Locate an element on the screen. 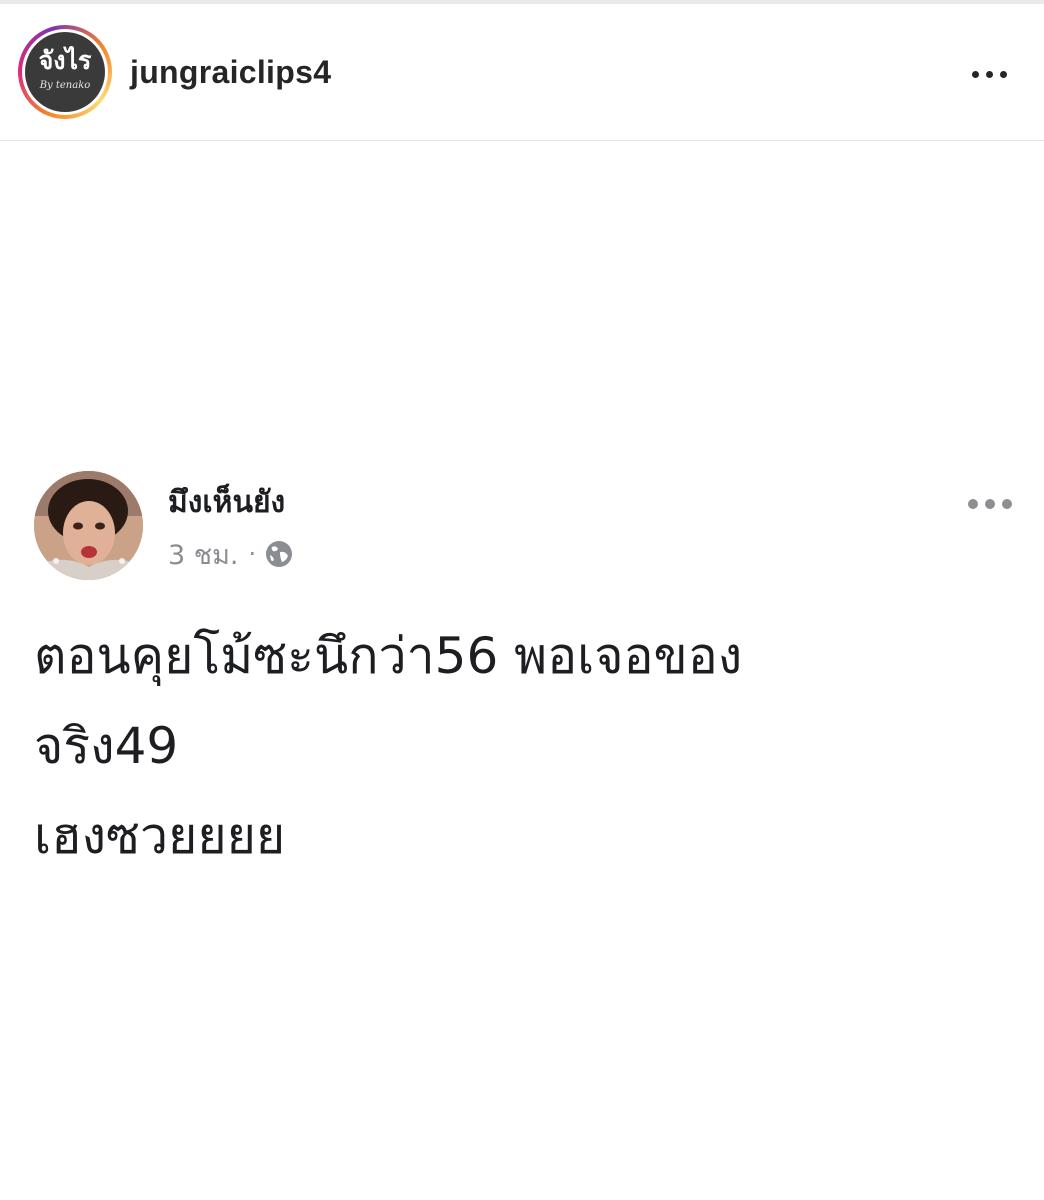 The width and height of the screenshot is (1044, 1200). facebook-post-more-icon is located at coordinates (990, 504).